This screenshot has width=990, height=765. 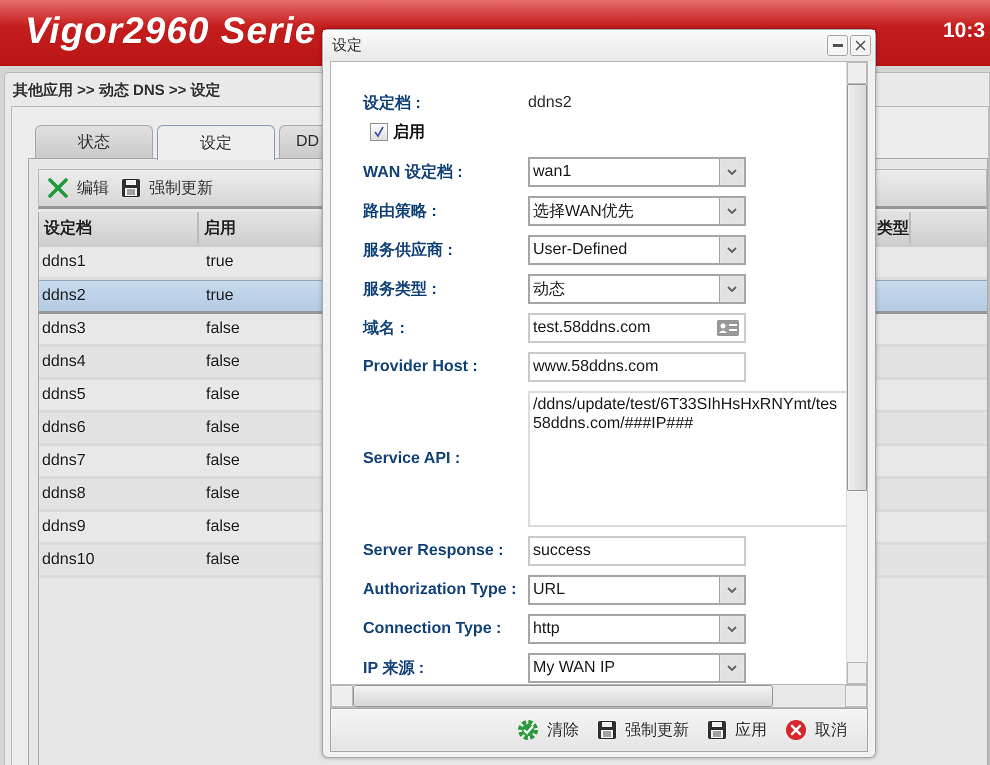 What do you see at coordinates (392, 103) in the screenshot?
I see `field-label: 设定档 :` at bounding box center [392, 103].